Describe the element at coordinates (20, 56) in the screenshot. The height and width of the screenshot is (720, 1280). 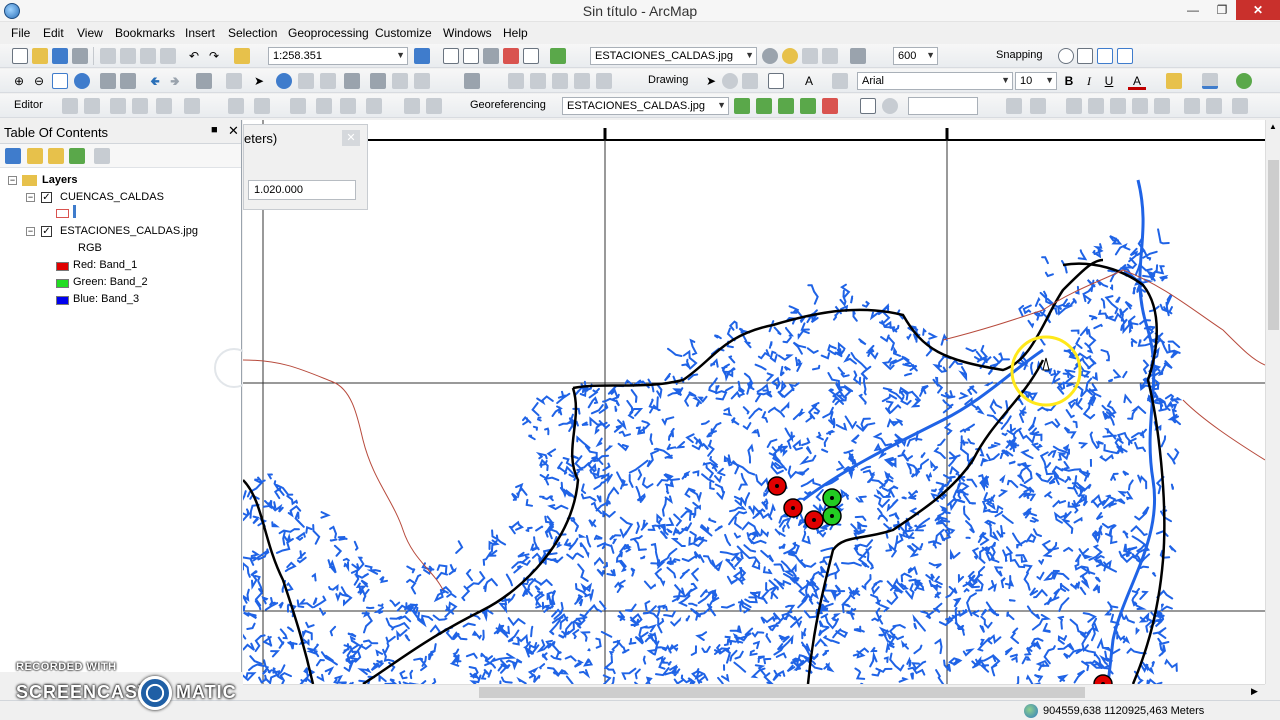
I see `new-document-icon` at that location.